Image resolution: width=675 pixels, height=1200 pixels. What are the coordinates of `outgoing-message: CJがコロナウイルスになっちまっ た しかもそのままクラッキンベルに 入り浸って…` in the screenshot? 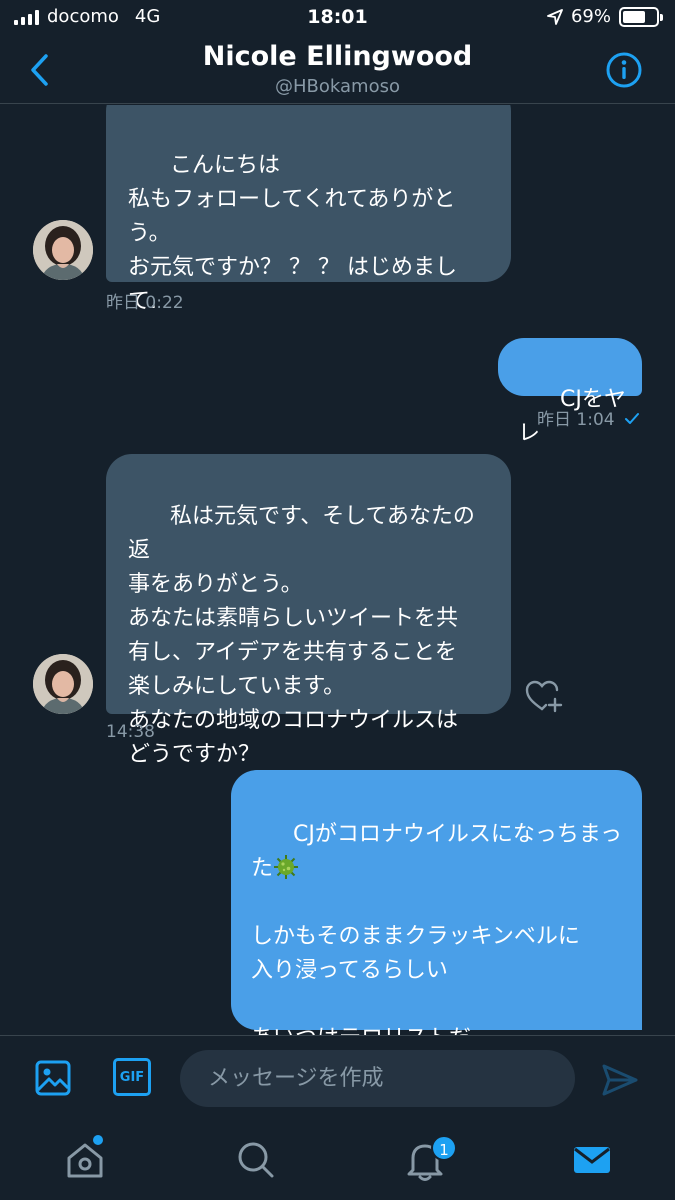 It's located at (436, 902).